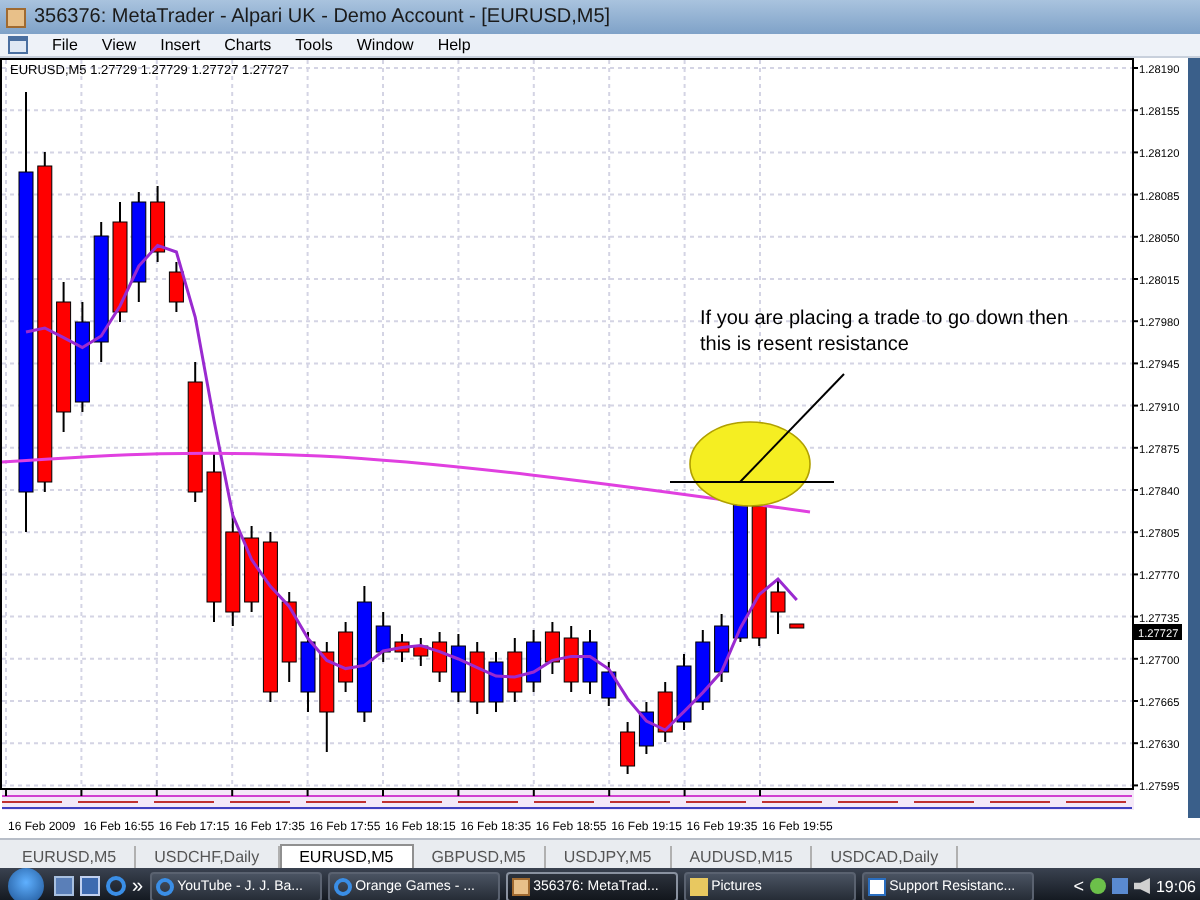 The image size is (1200, 900). Describe the element at coordinates (90, 886) in the screenshot. I see `window-switch-icon` at that location.